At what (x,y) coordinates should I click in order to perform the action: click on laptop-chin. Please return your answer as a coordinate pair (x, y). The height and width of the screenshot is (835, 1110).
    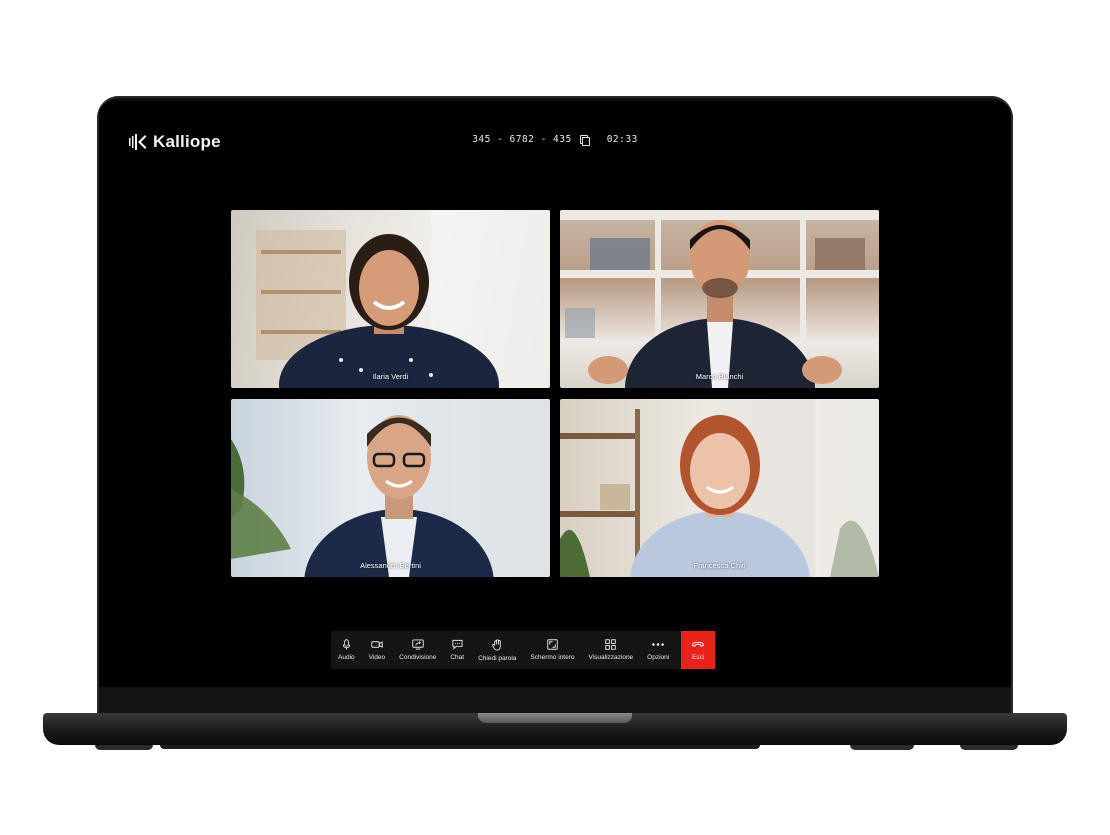
    Looking at the image, I should click on (555, 700).